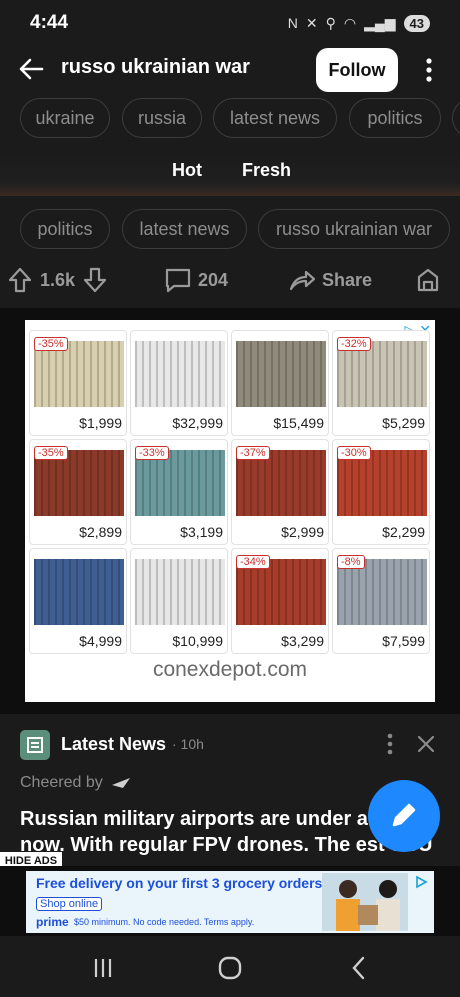 This screenshot has height=997, width=460. I want to click on product-price: $2,999, so click(302, 532).